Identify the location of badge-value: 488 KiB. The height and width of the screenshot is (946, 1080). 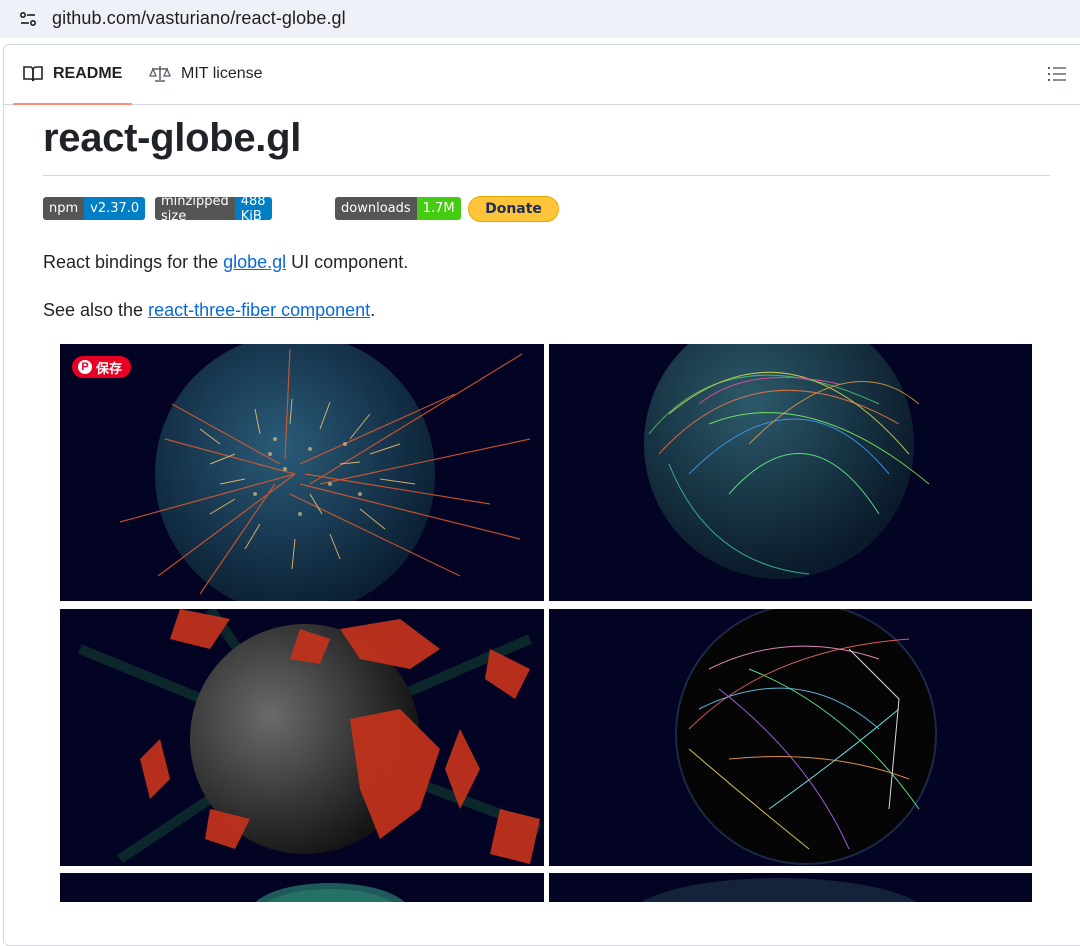
(253, 208).